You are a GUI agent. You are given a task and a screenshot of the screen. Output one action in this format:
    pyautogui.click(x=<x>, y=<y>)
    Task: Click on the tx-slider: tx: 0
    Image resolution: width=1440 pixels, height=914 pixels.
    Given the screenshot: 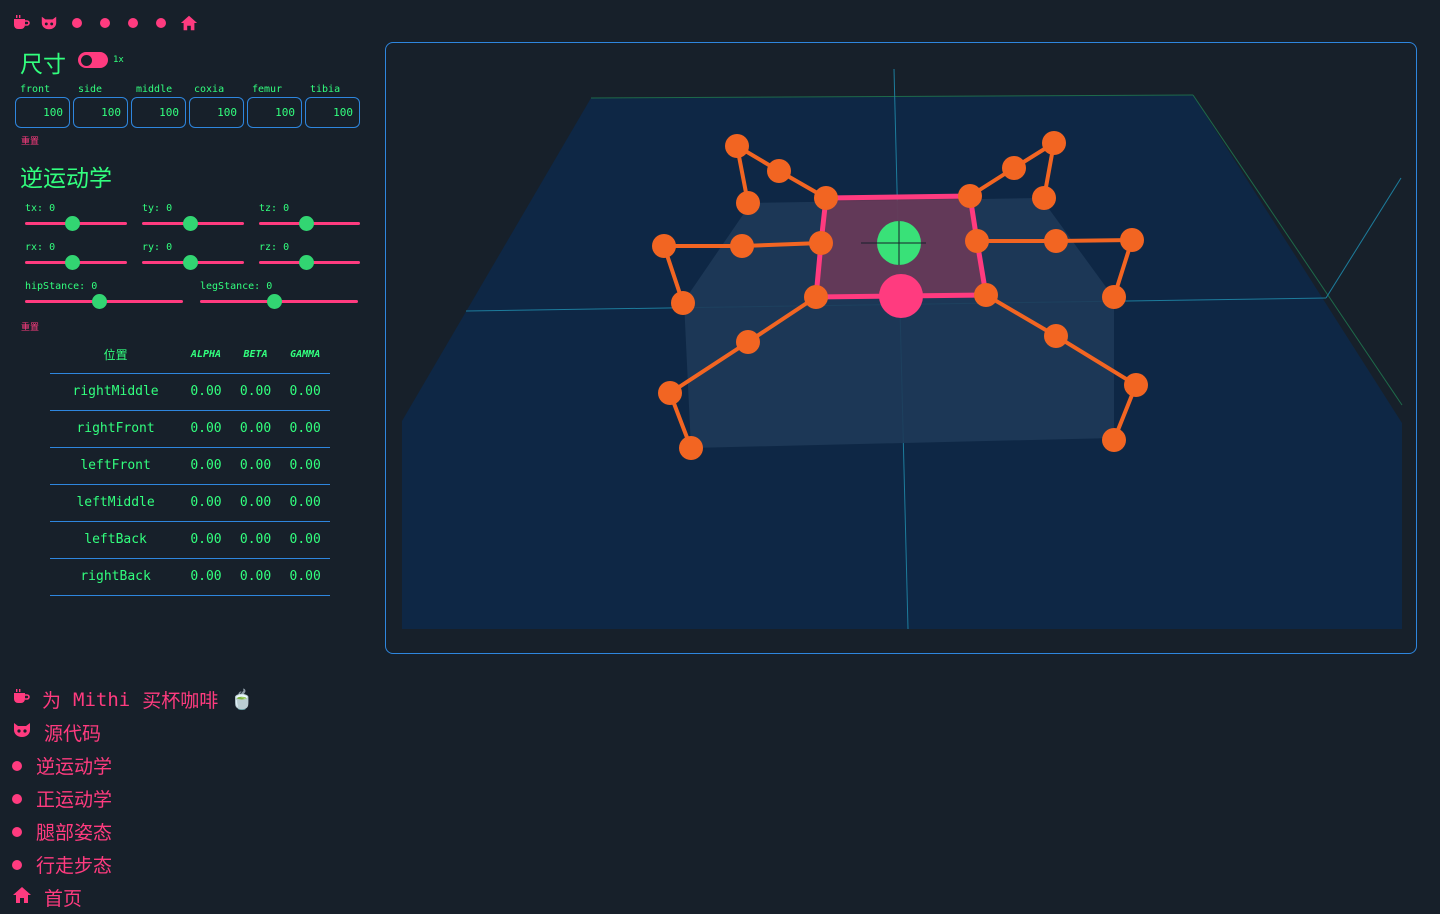 What is the action you would take?
    pyautogui.click(x=76, y=217)
    